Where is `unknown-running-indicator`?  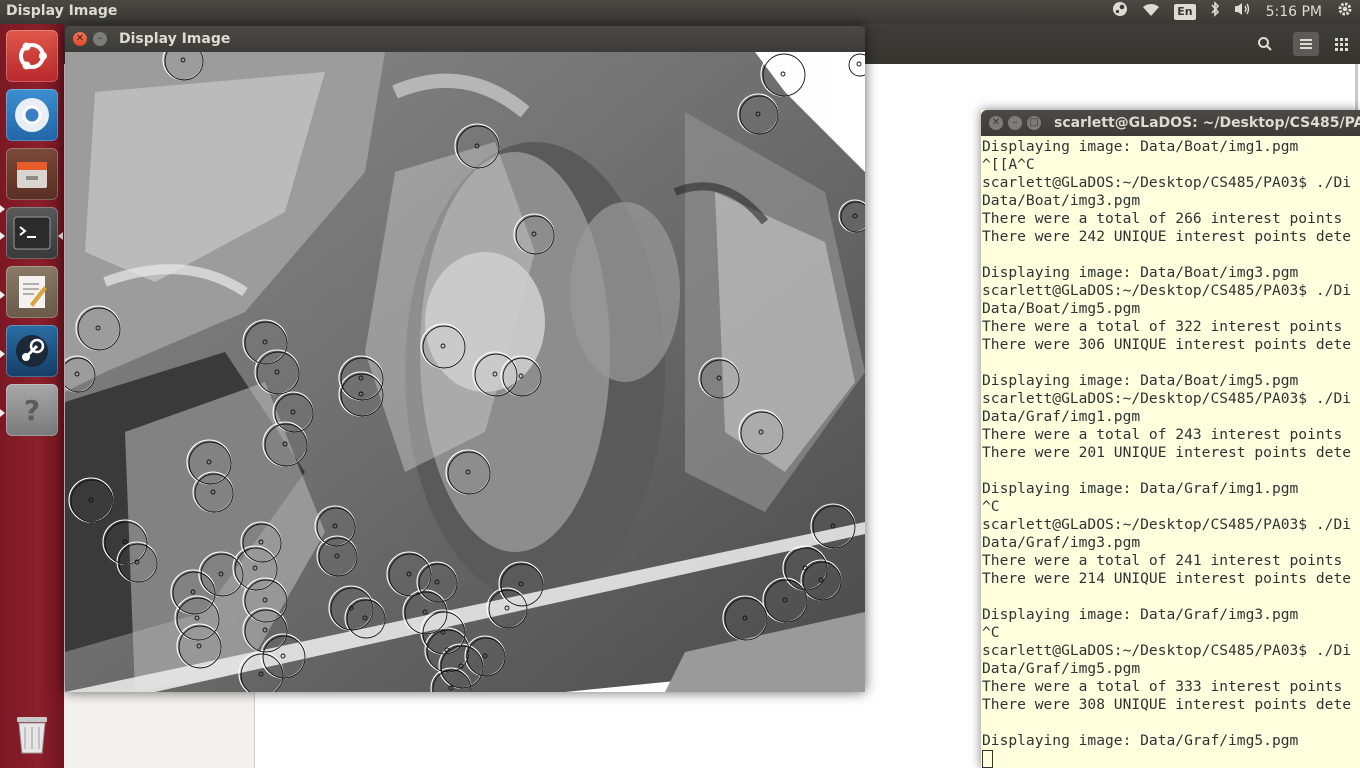
unknown-running-indicator is located at coordinates (2, 413).